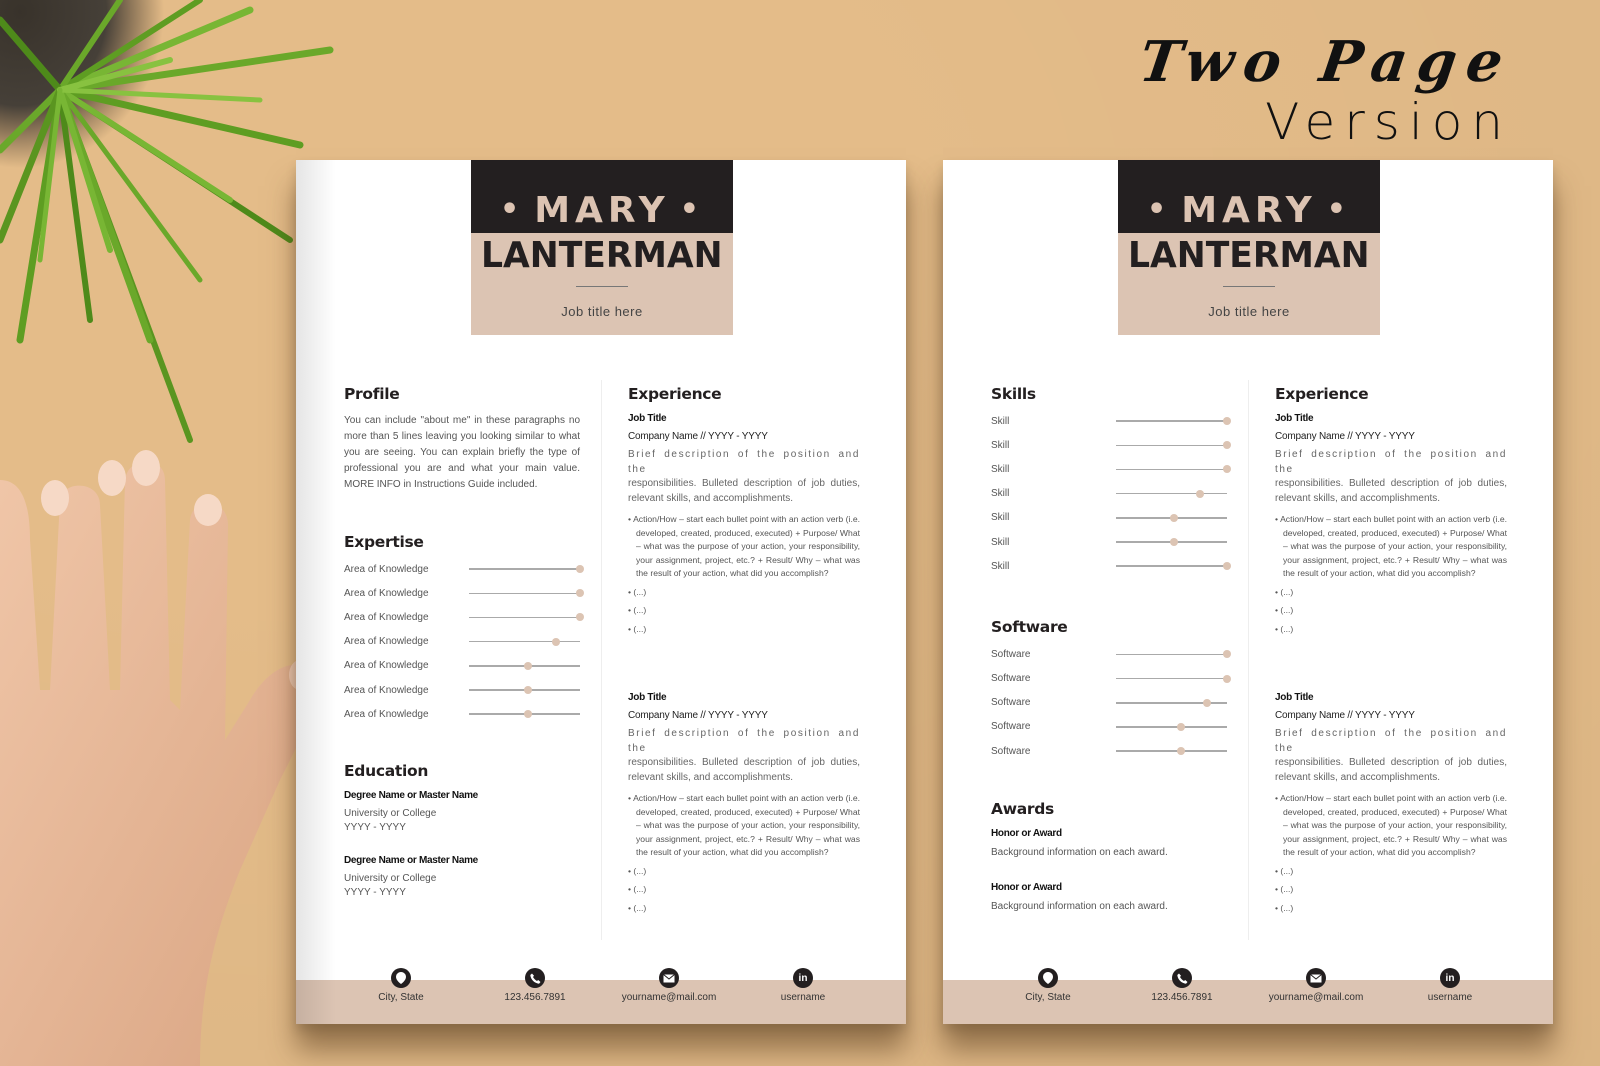 This screenshot has width=1600, height=1066. I want to click on contact-email: yourname@mail.com, so click(1316, 985).